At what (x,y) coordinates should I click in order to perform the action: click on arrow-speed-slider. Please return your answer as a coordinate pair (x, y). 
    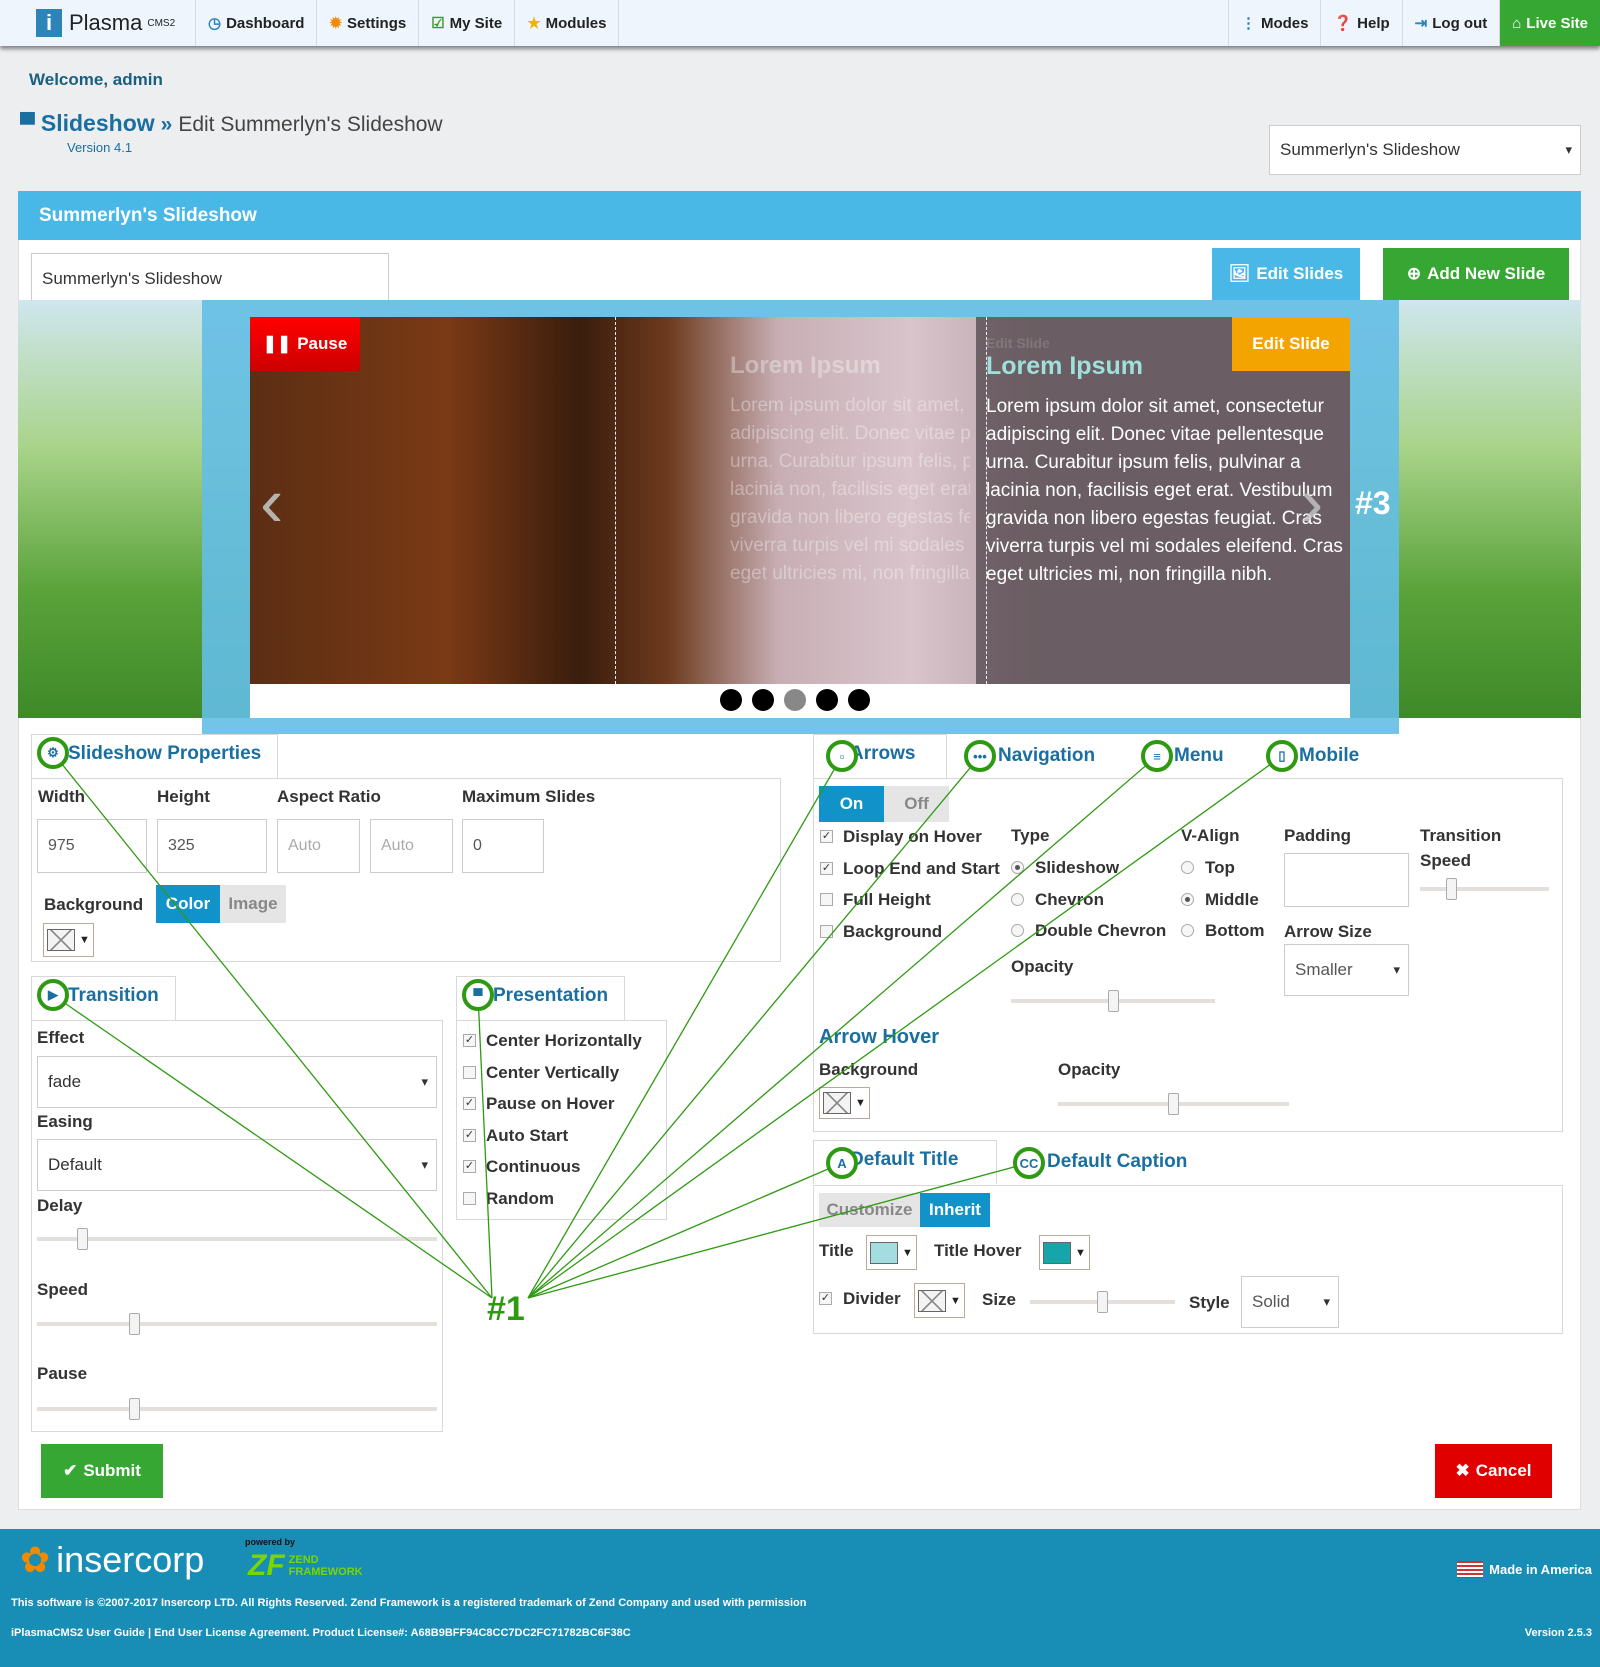
    Looking at the image, I should click on (1484, 889).